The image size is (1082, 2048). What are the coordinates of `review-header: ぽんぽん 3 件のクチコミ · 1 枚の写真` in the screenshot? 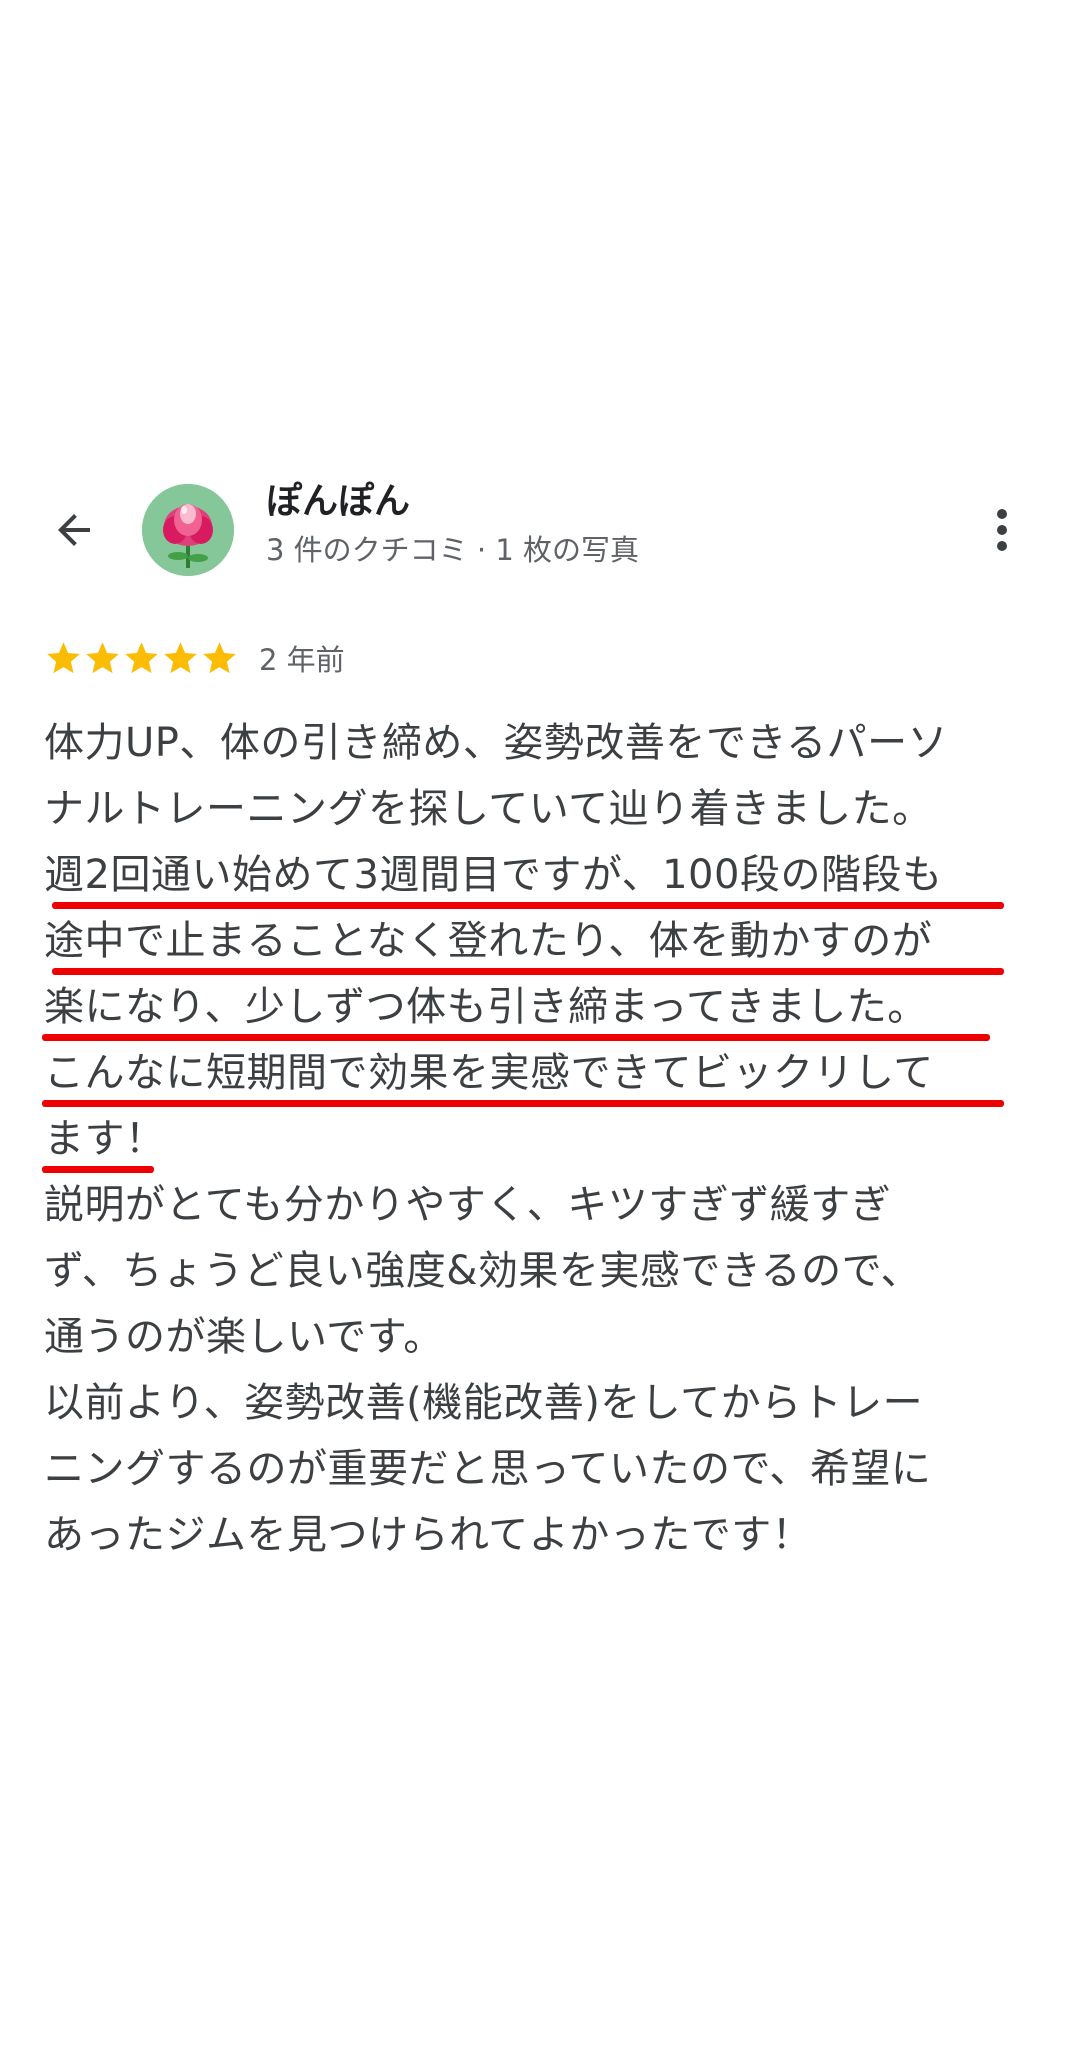 It's located at (541, 530).